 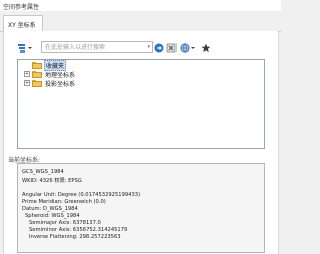 I want to click on search-go-icon, so click(x=159, y=47).